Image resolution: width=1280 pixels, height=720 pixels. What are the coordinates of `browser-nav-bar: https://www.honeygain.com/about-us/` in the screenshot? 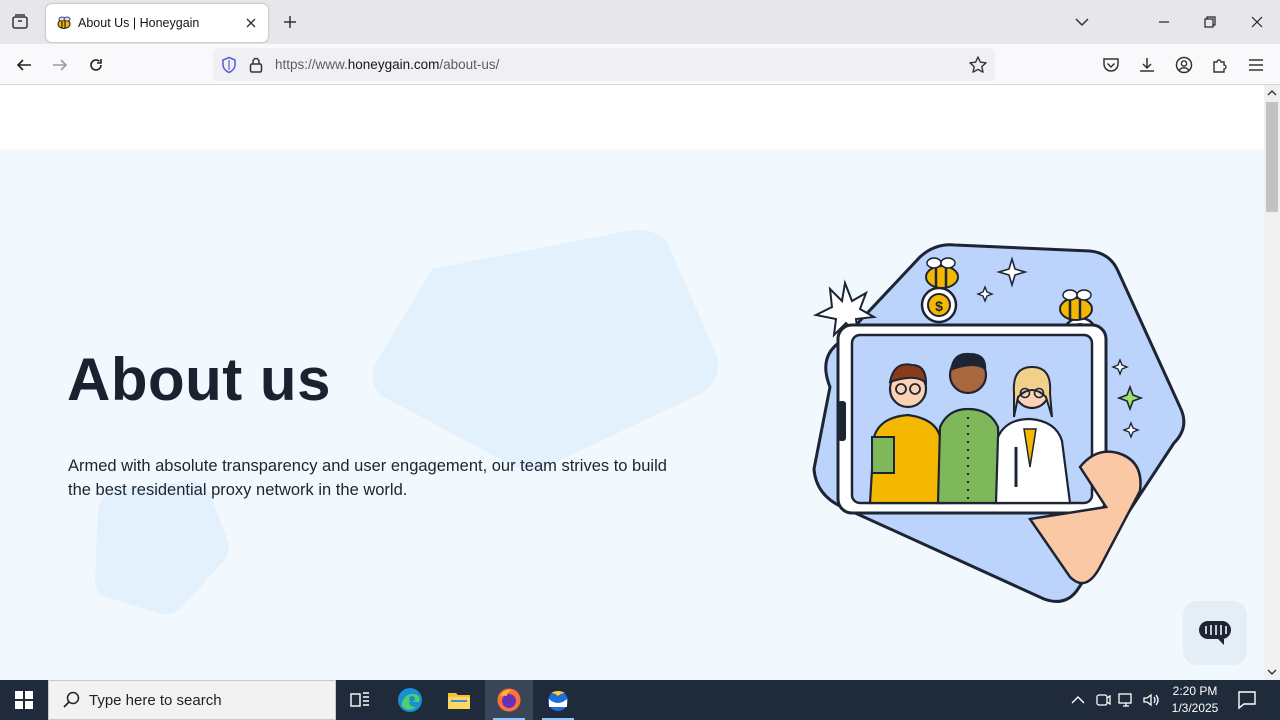 It's located at (640, 64).